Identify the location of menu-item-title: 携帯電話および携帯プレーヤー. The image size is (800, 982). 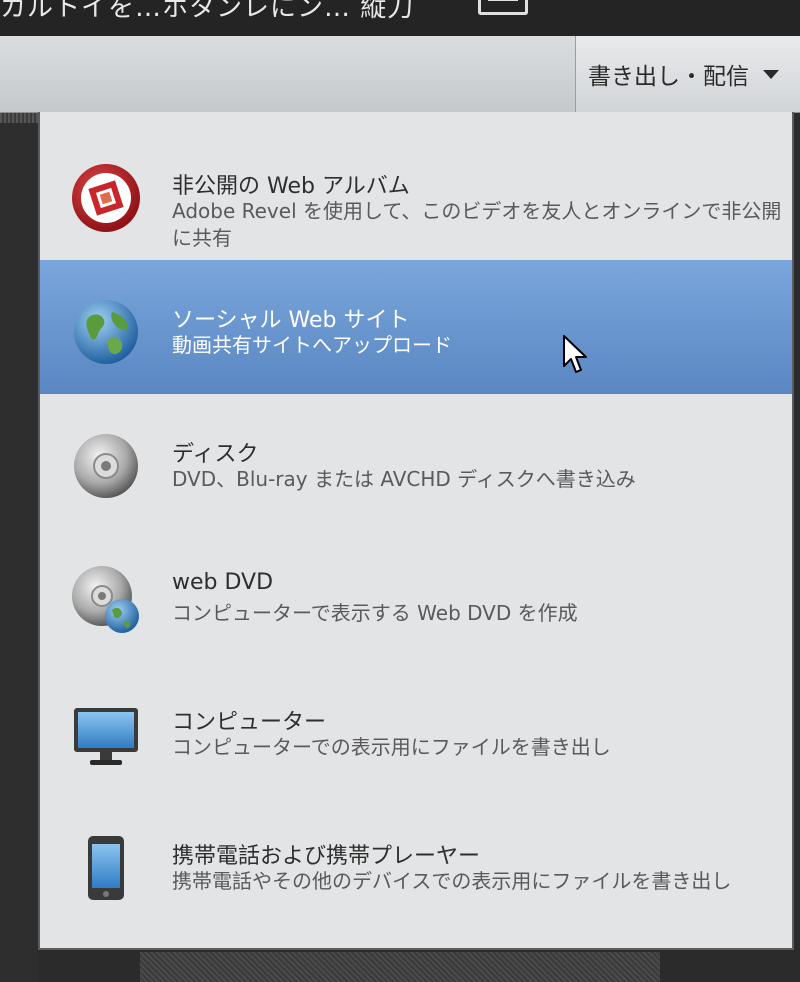
(326, 856).